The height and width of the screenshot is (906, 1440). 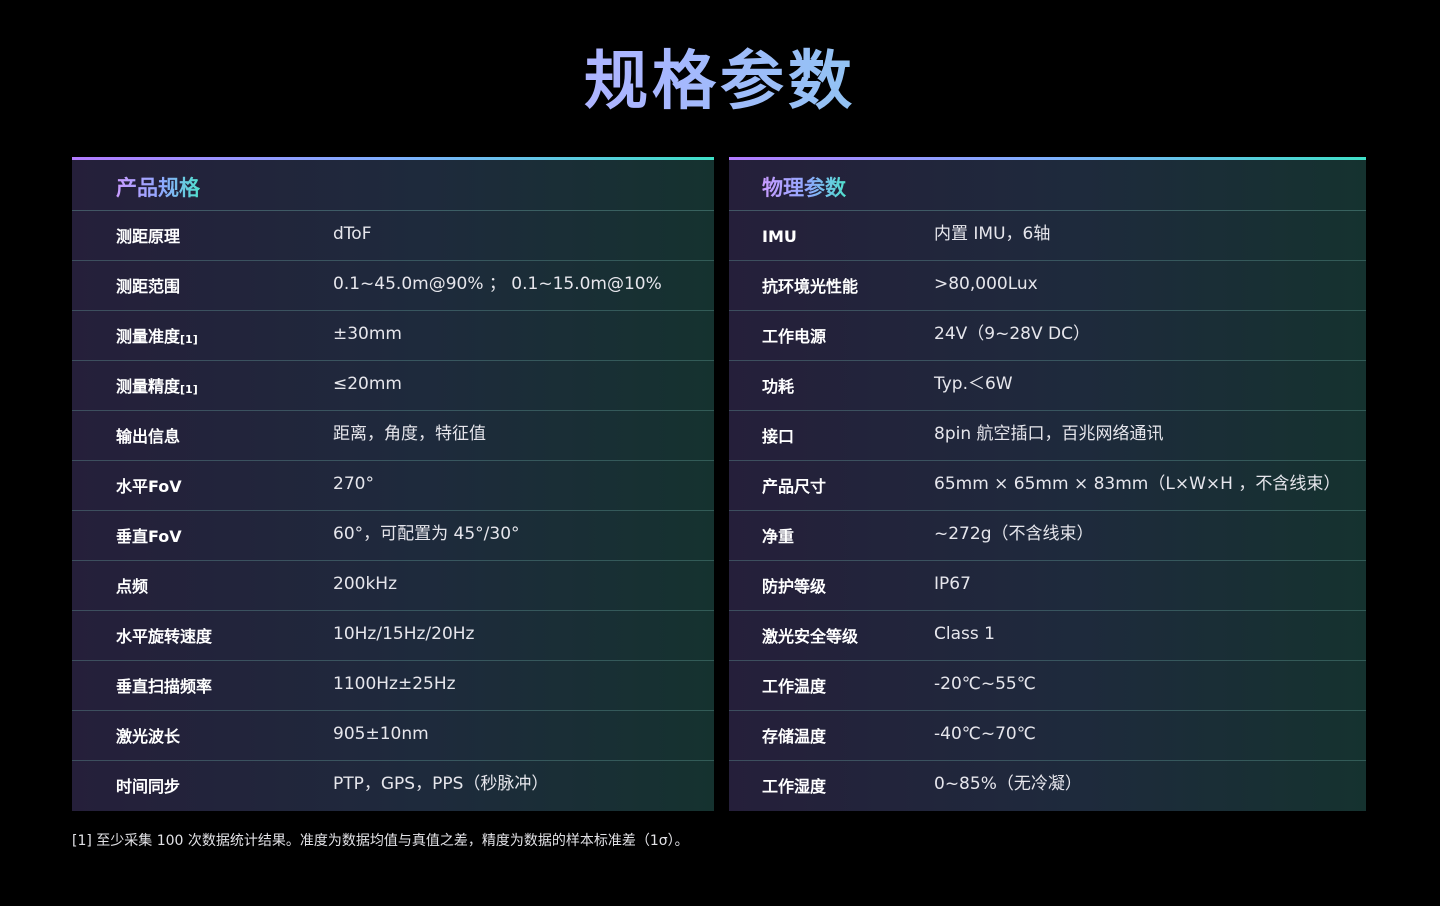 What do you see at coordinates (810, 286) in the screenshot?
I see `param-label: 抗环境光性能` at bounding box center [810, 286].